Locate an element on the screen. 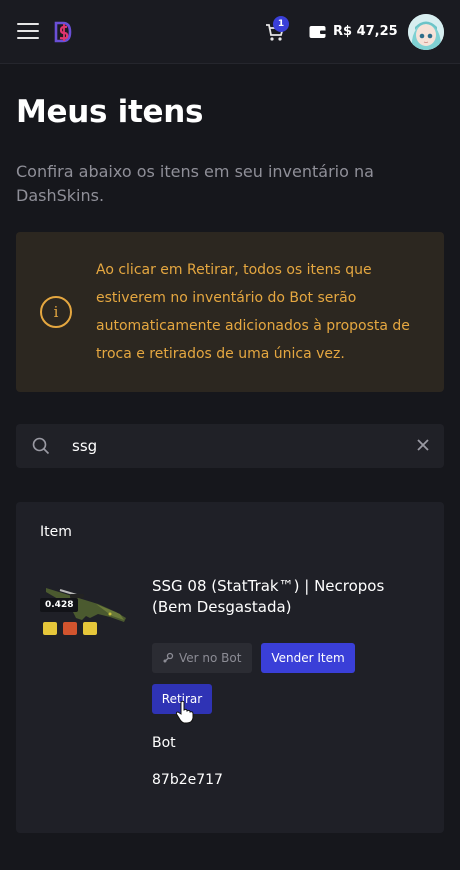 The image size is (460, 870). item-column-label: Item is located at coordinates (56, 532).